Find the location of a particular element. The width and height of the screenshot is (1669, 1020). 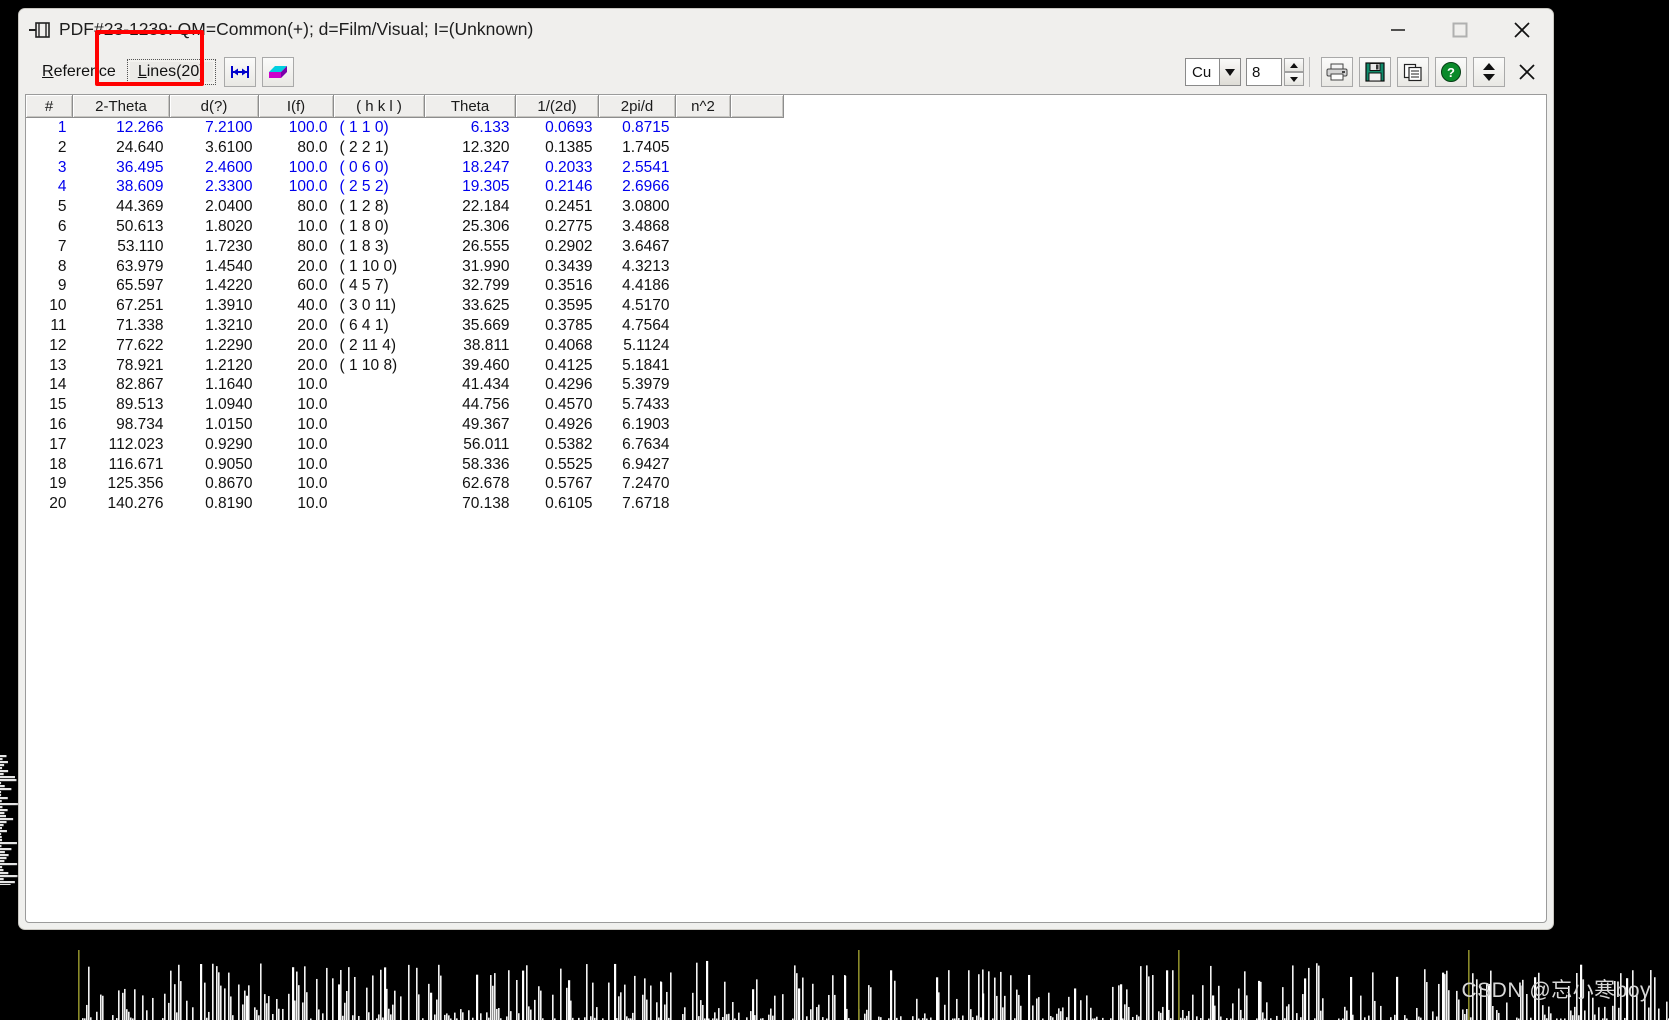

maximize-button is located at coordinates (1460, 29).